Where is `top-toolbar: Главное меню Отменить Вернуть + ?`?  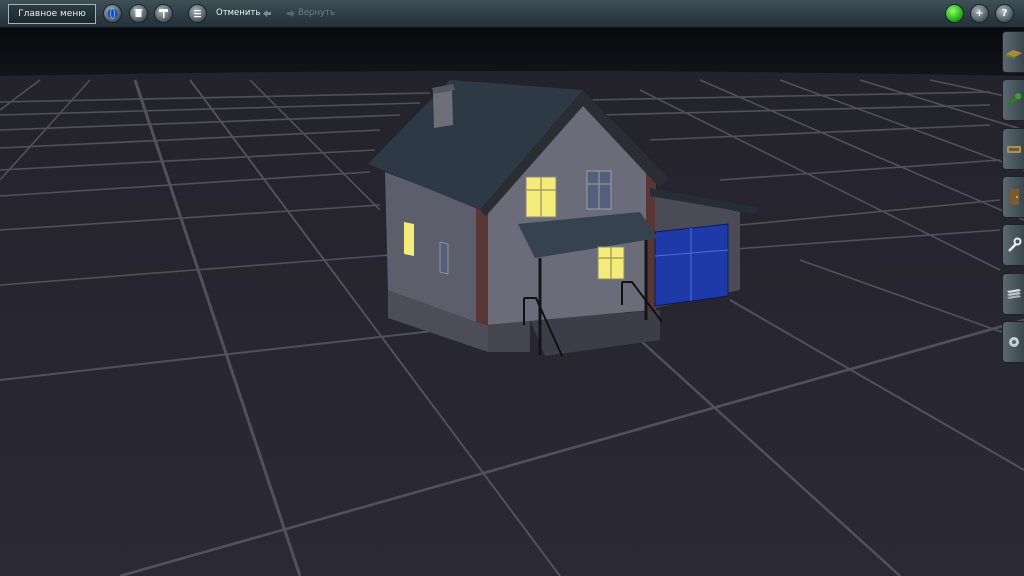
top-toolbar: Главное меню Отменить Вернуть + ? is located at coordinates (512, 14).